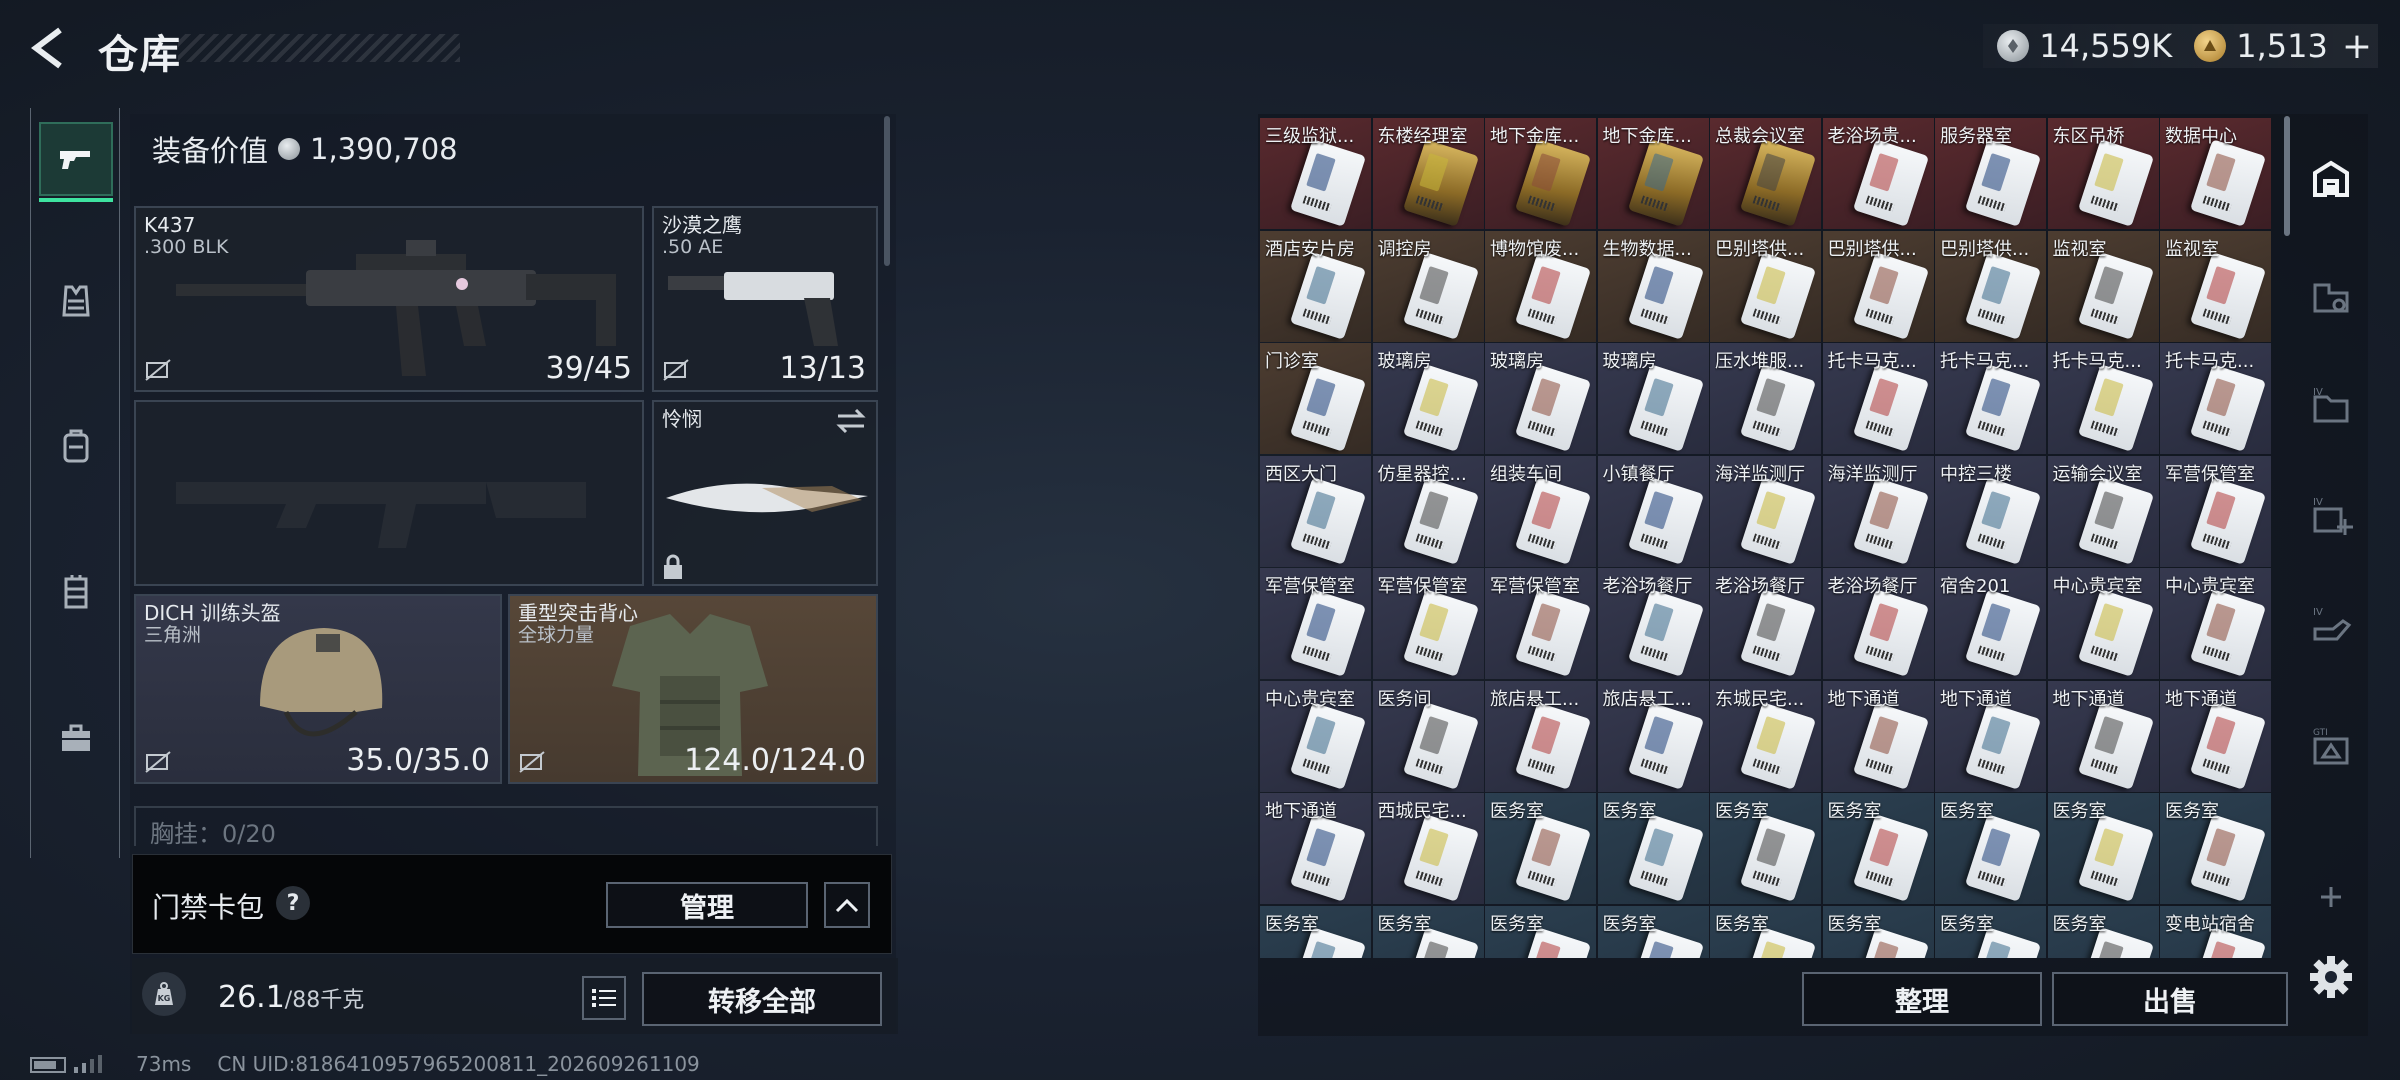  What do you see at coordinates (2103, 511) in the screenshot?
I see `storage-cell: 运输会议室` at bounding box center [2103, 511].